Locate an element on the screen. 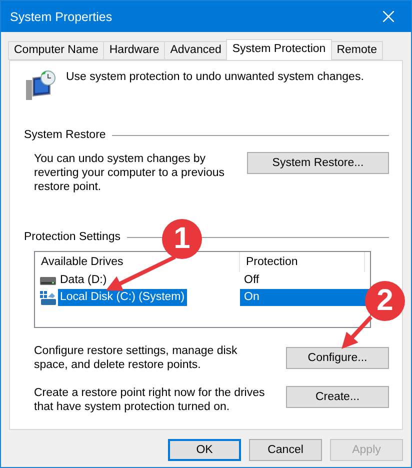 Image resolution: width=412 pixels, height=468 pixels. intro-text: Use system protection to undo unwanted system changes. is located at coordinates (215, 77).